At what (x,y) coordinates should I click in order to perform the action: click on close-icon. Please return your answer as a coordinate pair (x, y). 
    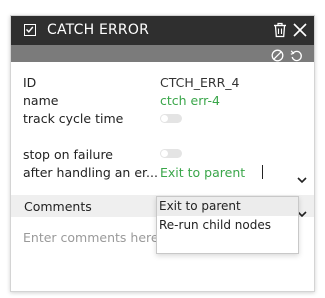
    Looking at the image, I should click on (300, 32).